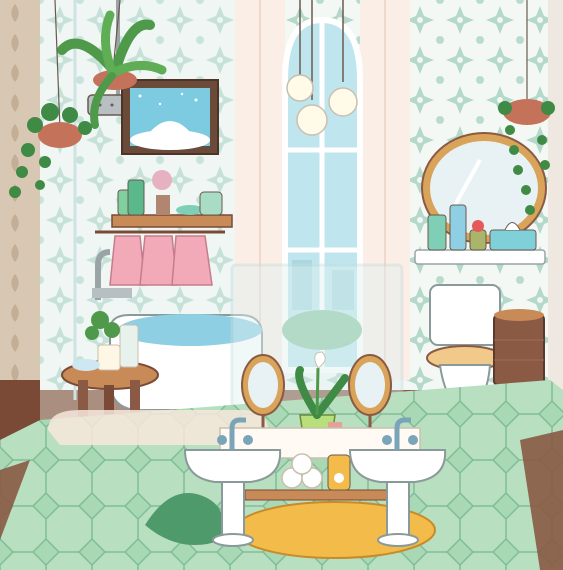 The height and width of the screenshot is (570, 563). Describe the element at coordinates (170, 117) in the screenshot. I see `framed-snow-painting` at that location.